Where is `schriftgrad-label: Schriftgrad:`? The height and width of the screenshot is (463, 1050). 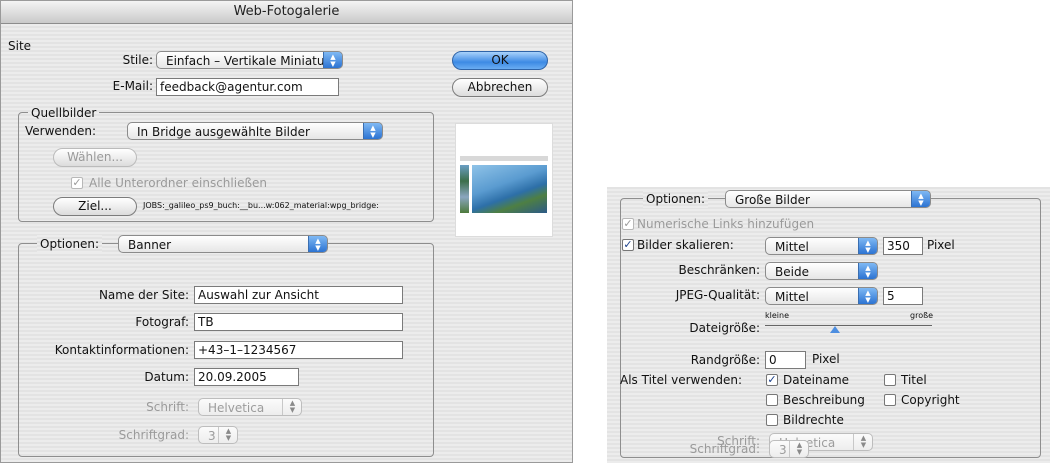
schriftgrad-label: Schriftgrad: is located at coordinates (153, 435).